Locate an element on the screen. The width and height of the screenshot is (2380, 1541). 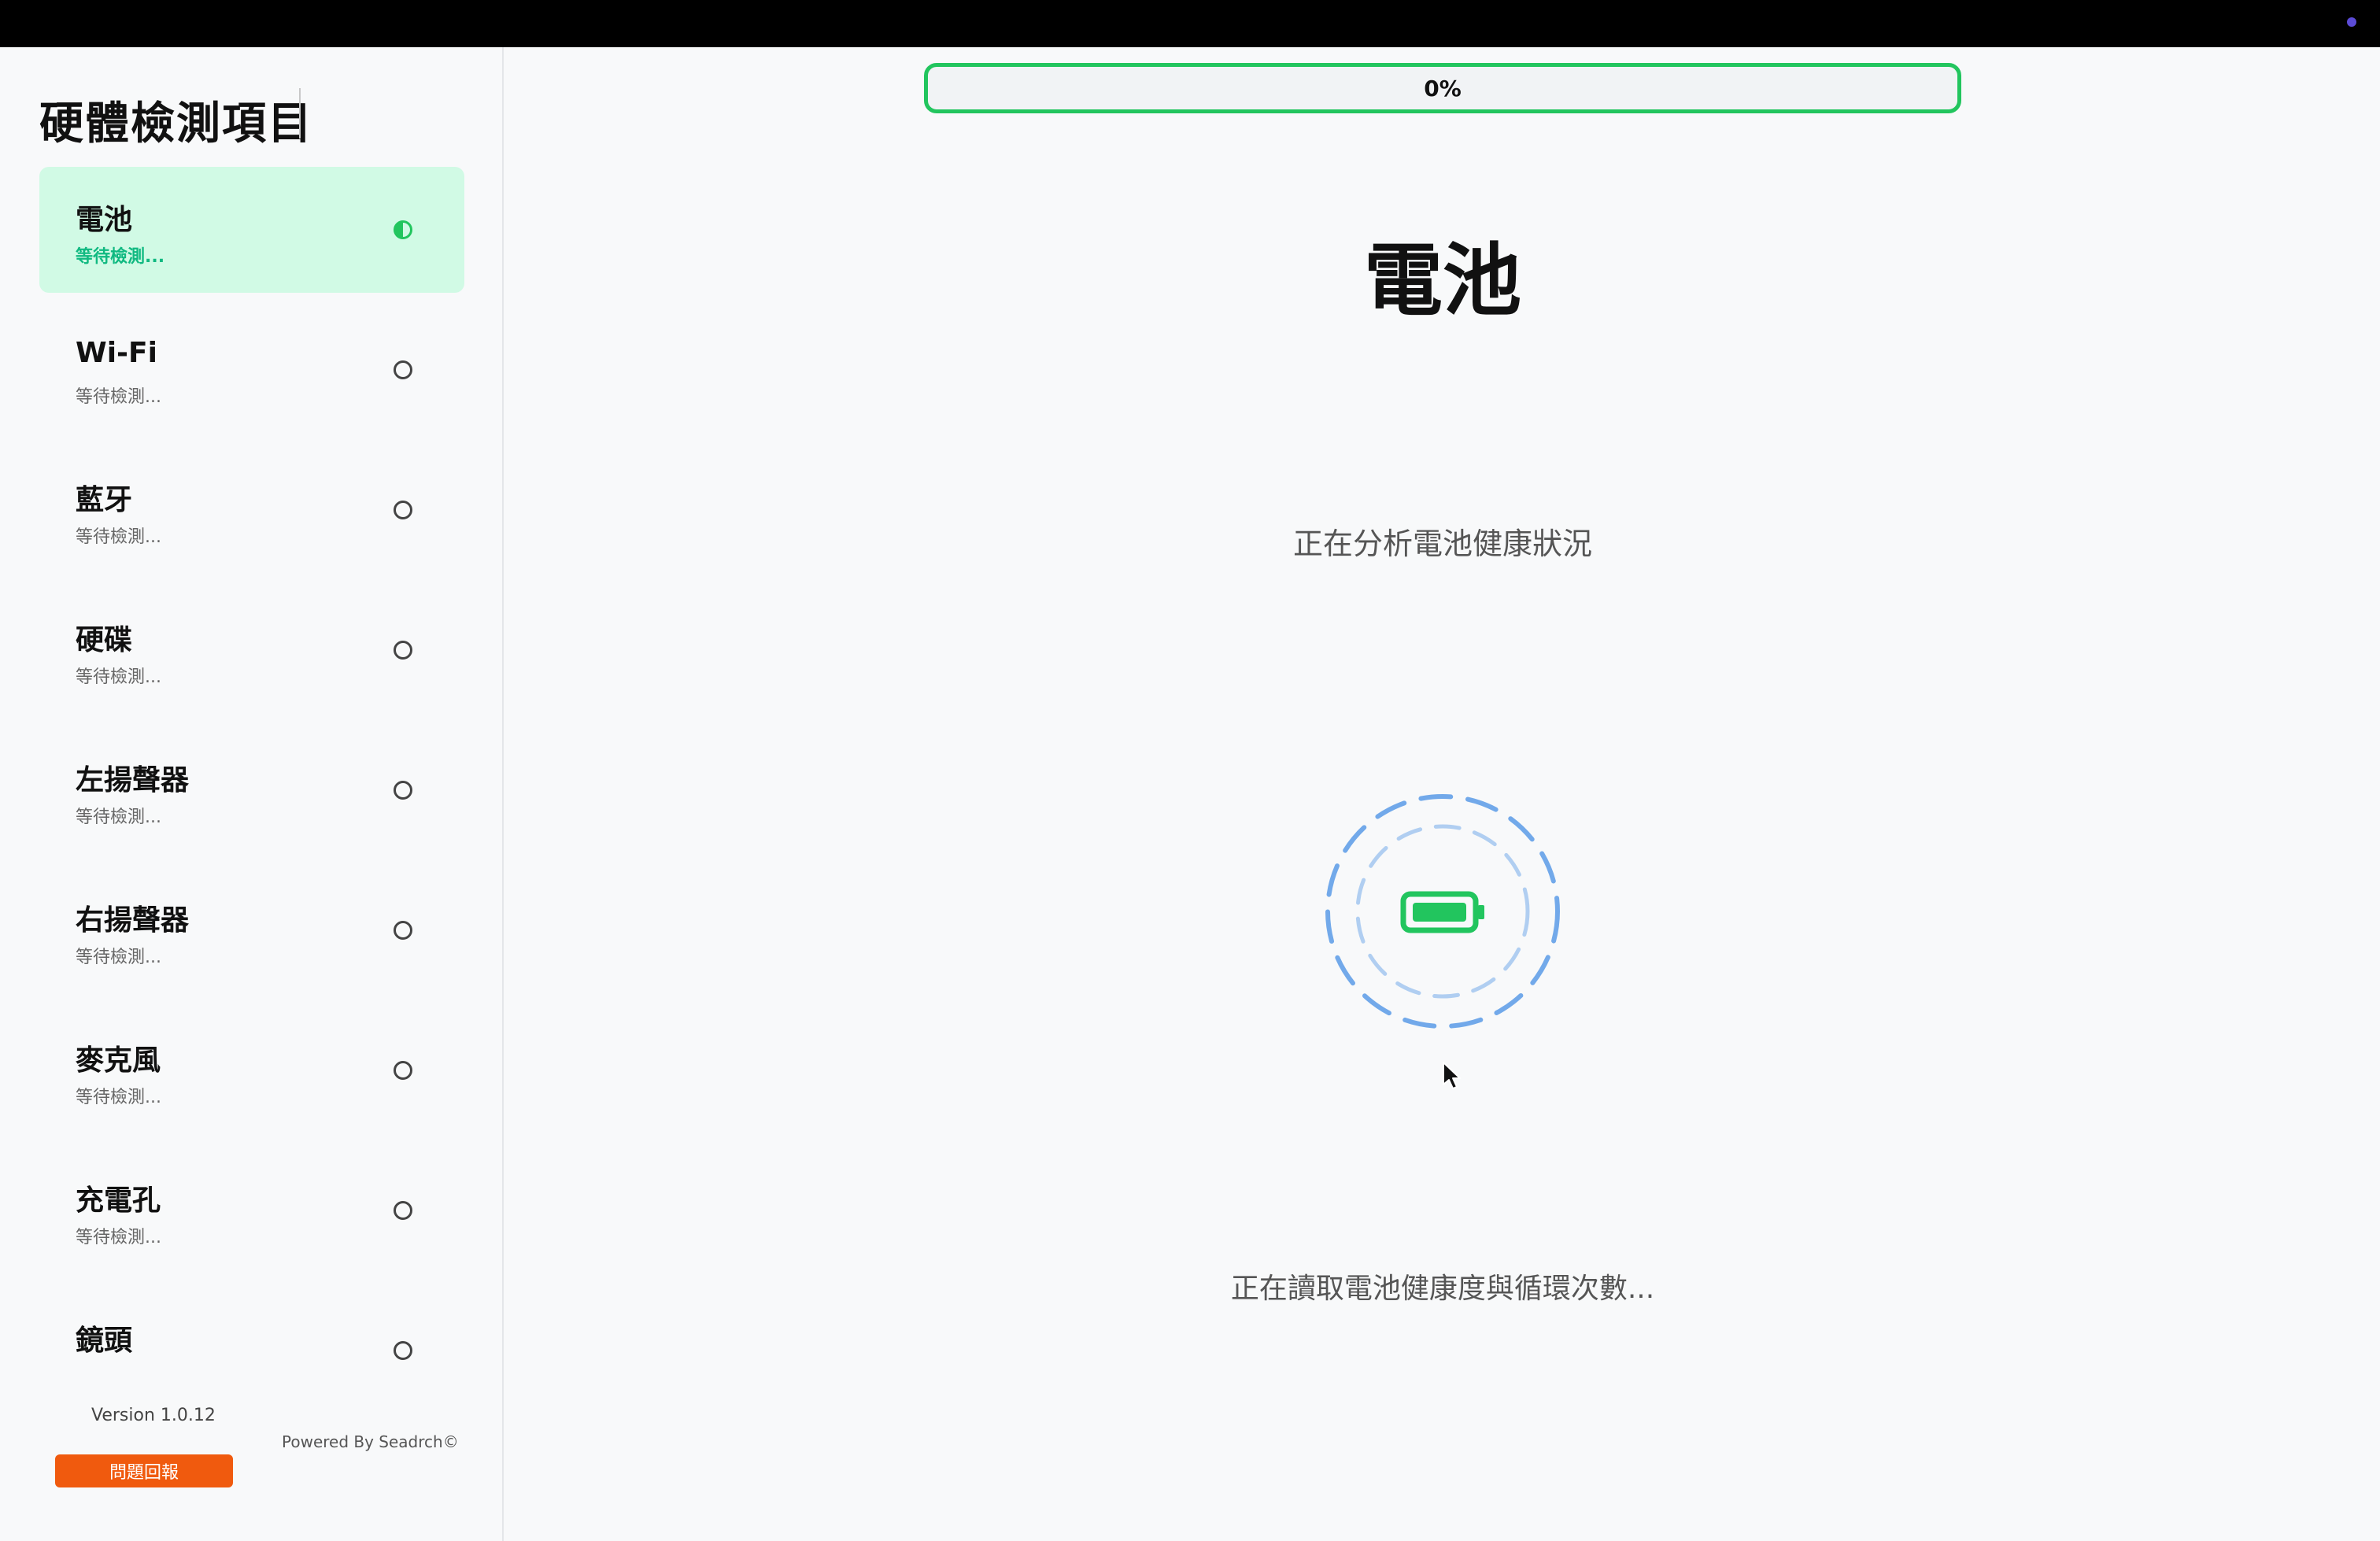
window-top-bar is located at coordinates (1190, 23).